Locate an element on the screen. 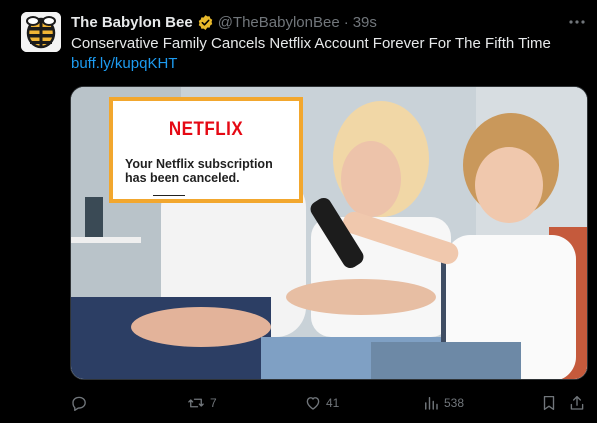  repost-icon is located at coordinates (196, 403).